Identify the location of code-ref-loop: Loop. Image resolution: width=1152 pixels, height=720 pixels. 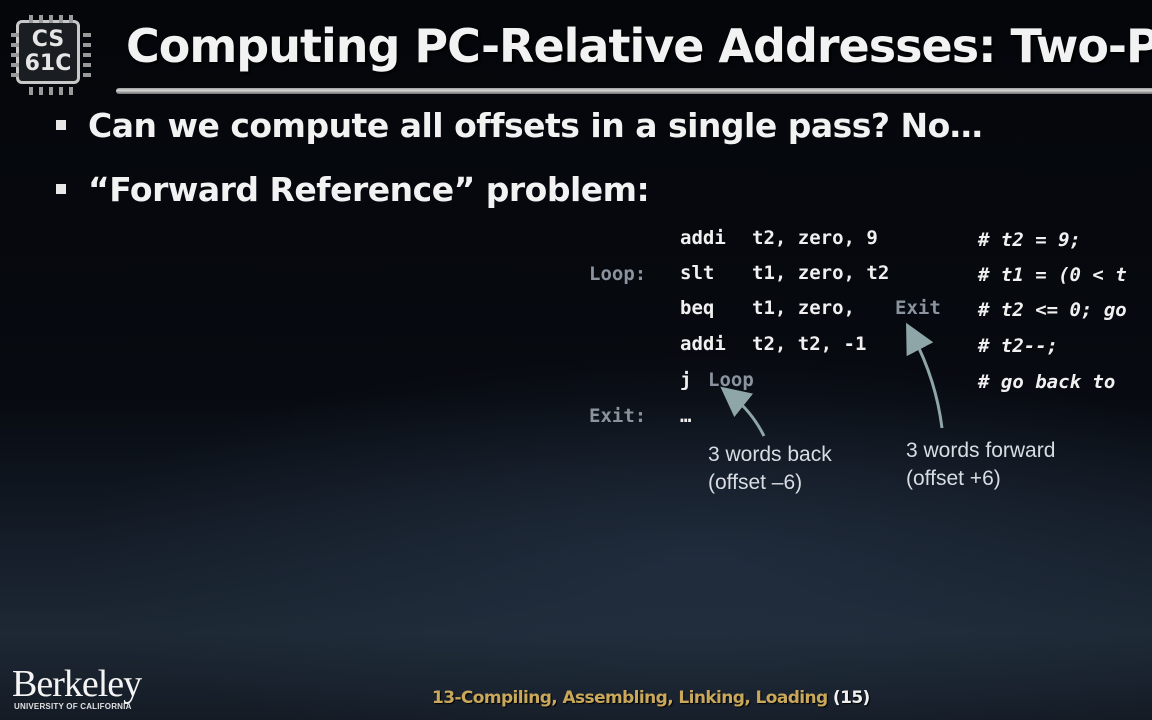
(731, 380).